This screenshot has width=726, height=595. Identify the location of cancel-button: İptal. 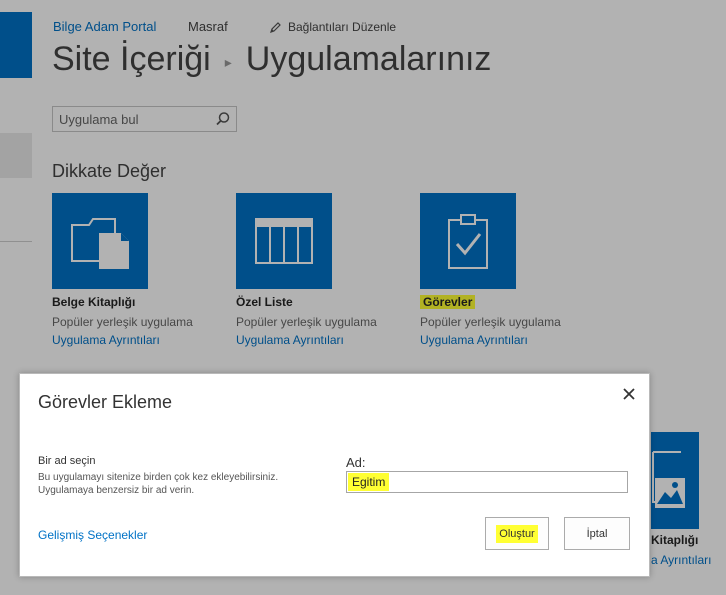
(597, 533).